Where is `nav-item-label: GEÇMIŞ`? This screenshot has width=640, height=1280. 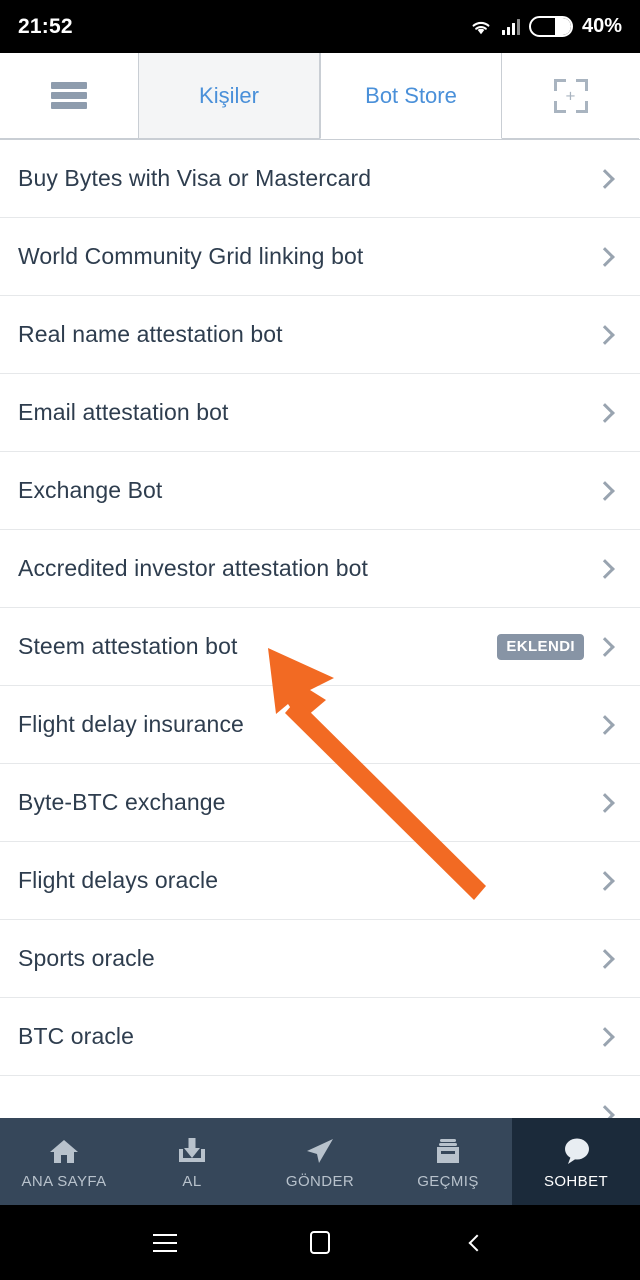 nav-item-label: GEÇMIŞ is located at coordinates (448, 1181).